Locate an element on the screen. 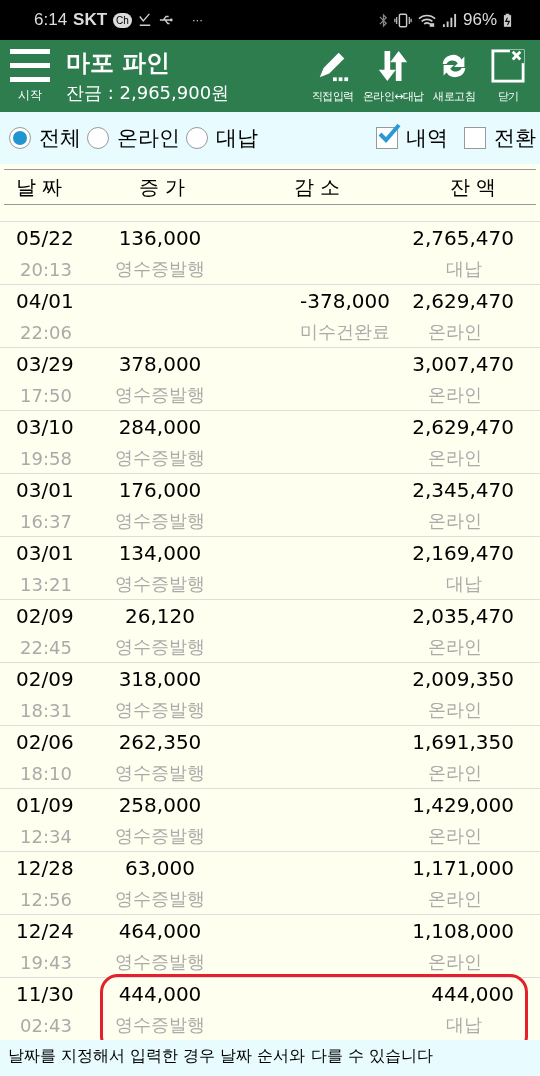  table-cell-text: 2,035,470 is located at coordinates (463, 616).